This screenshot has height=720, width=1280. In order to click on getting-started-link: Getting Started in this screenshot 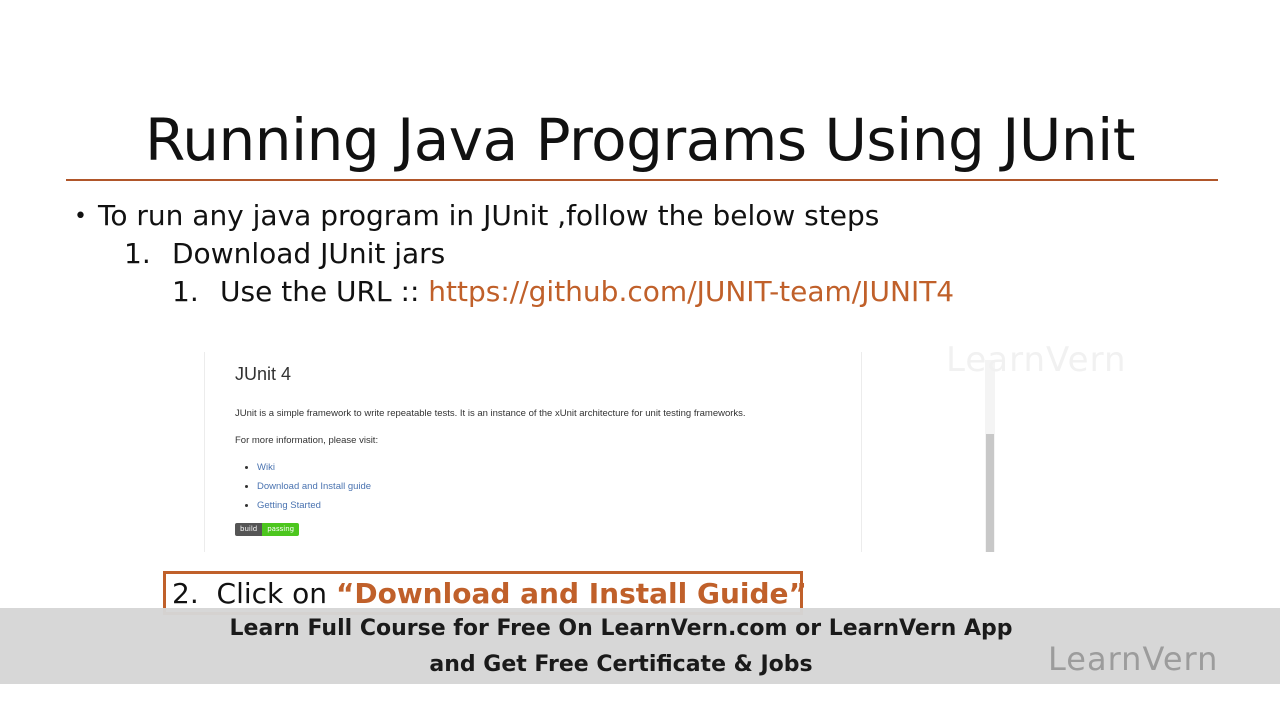, I will do `click(289, 505)`.